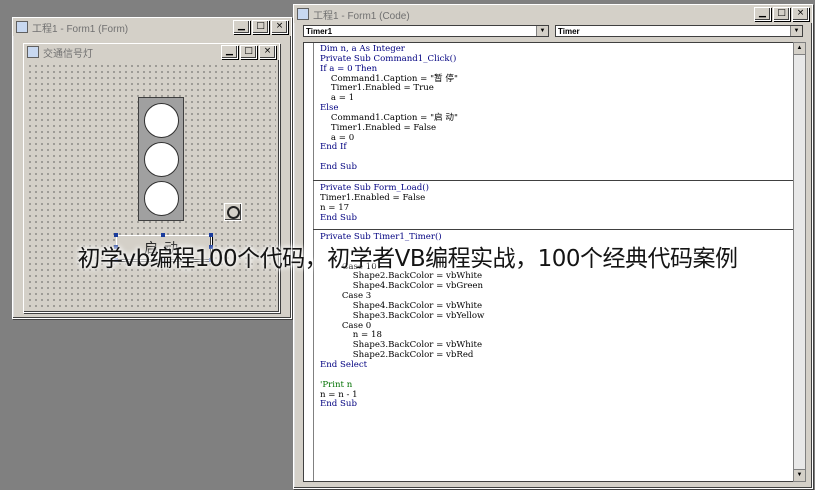 The width and height of the screenshot is (815, 490). I want to click on code-combo-row: Timer1 ▼ Timer ▼, so click(554, 32).